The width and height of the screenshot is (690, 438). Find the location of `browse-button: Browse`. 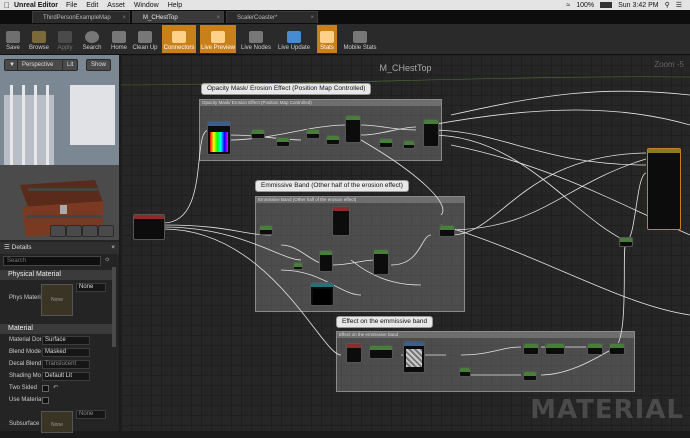

browse-button: Browse is located at coordinates (39, 39).